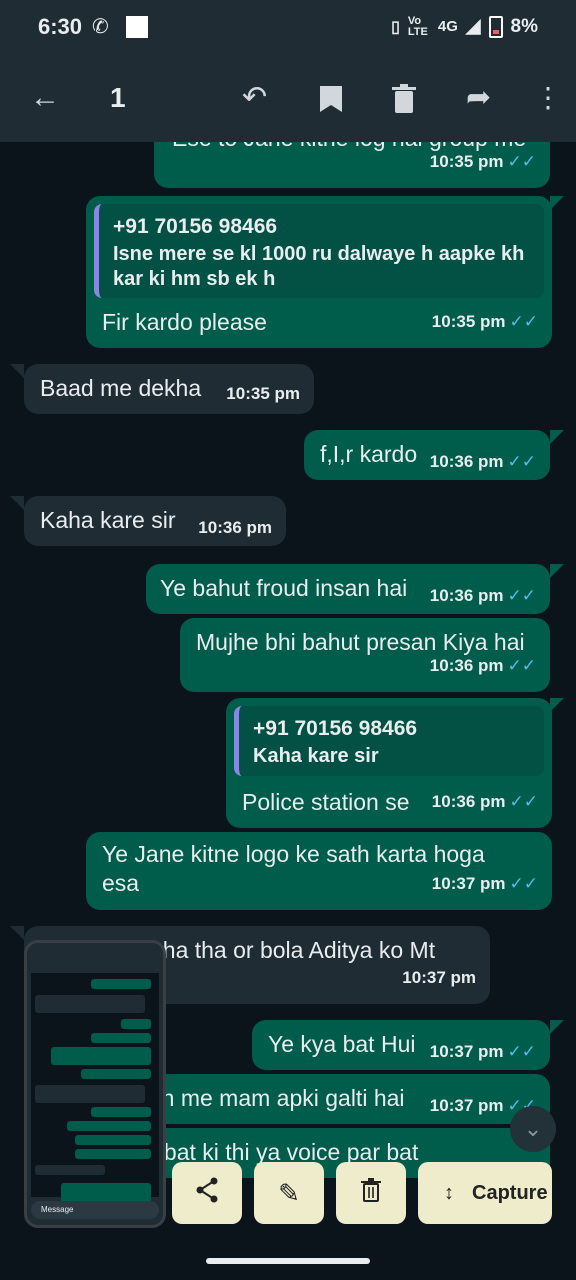 Image resolution: width=576 pixels, height=1280 pixels. Describe the element at coordinates (108, 520) in the screenshot. I see `message-text: Kaha kare sir` at that location.